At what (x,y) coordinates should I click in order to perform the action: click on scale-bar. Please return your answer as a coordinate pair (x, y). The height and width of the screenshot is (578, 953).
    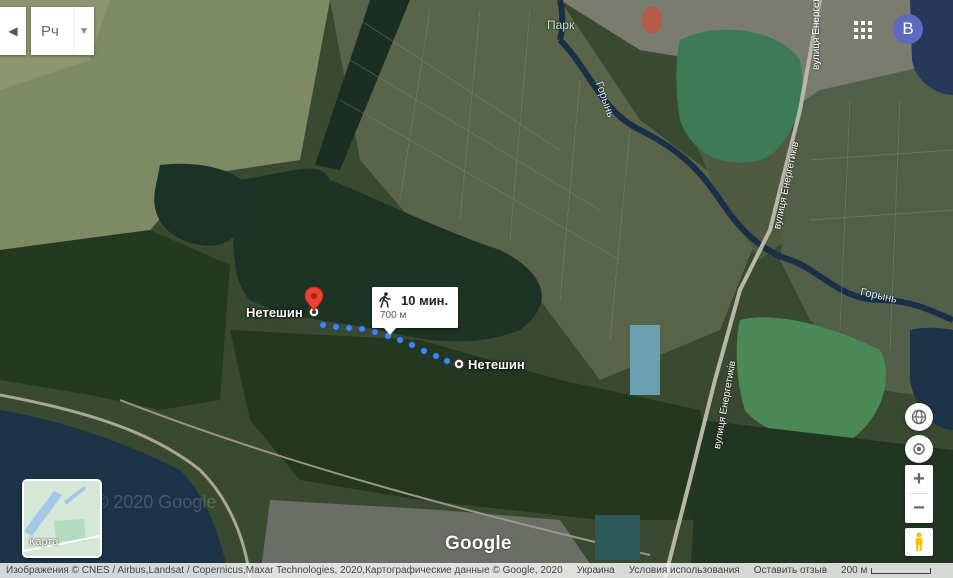
    Looking at the image, I should click on (901, 570).